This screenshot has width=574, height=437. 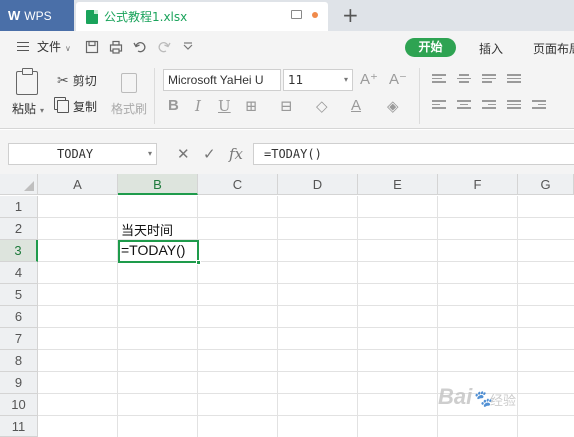 I want to click on confirm-icon: ✓, so click(x=209, y=154).